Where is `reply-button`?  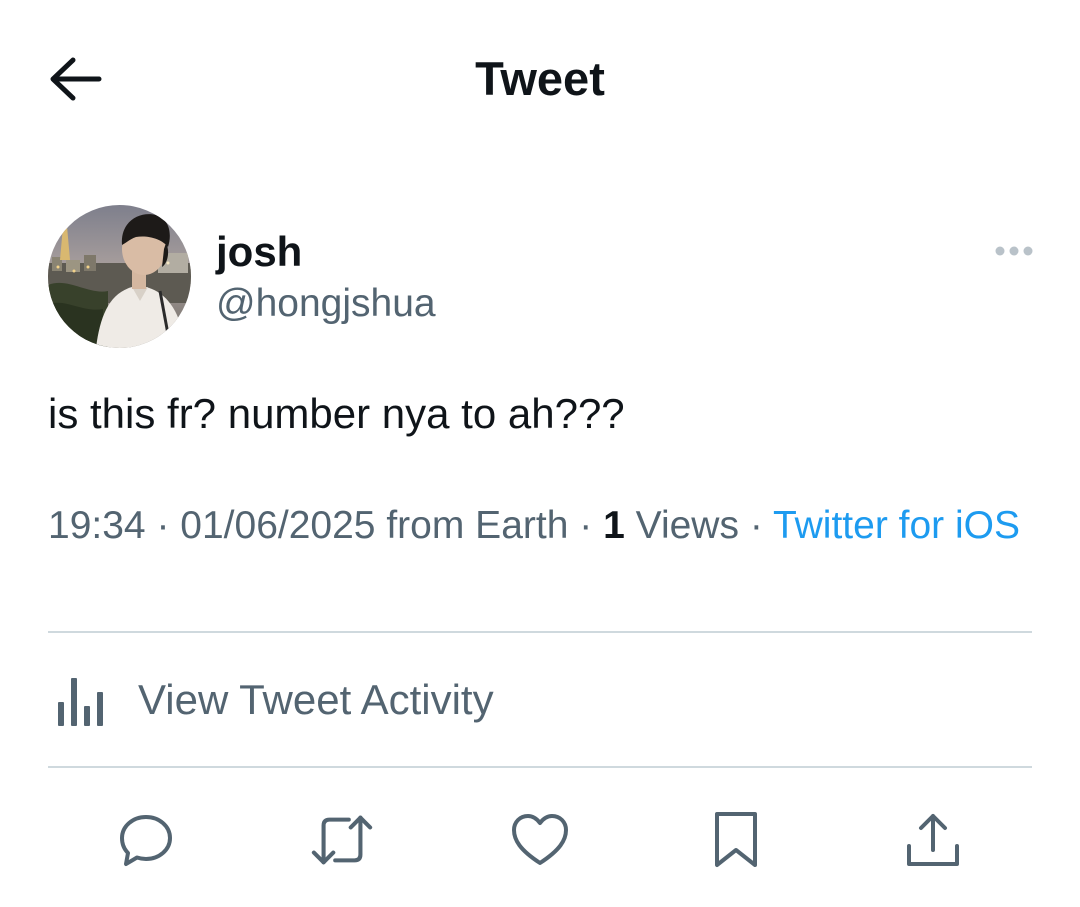 reply-button is located at coordinates (146, 840).